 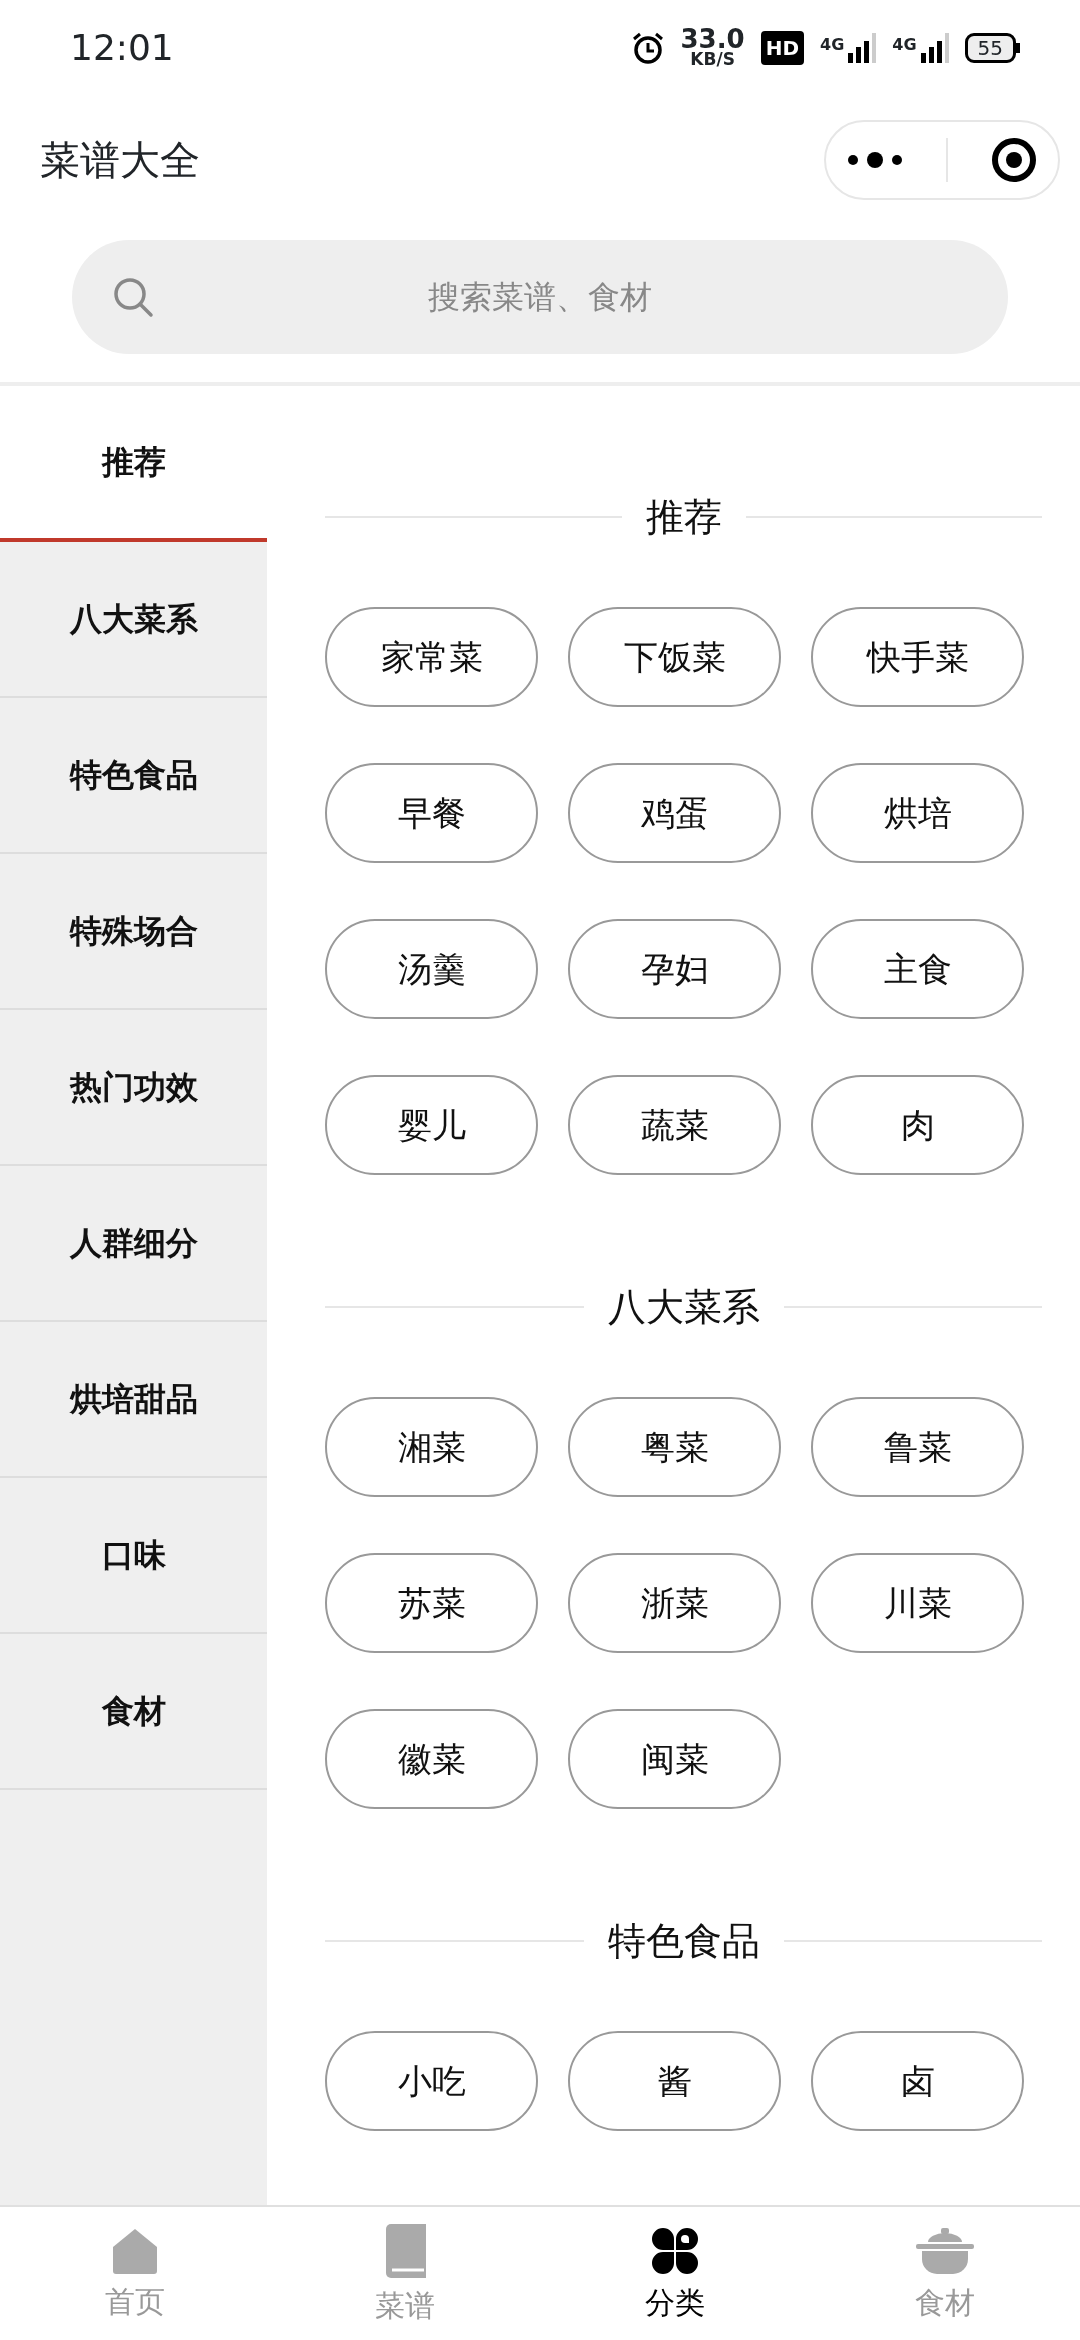 I want to click on section-title: 推荐, so click(x=683, y=517).